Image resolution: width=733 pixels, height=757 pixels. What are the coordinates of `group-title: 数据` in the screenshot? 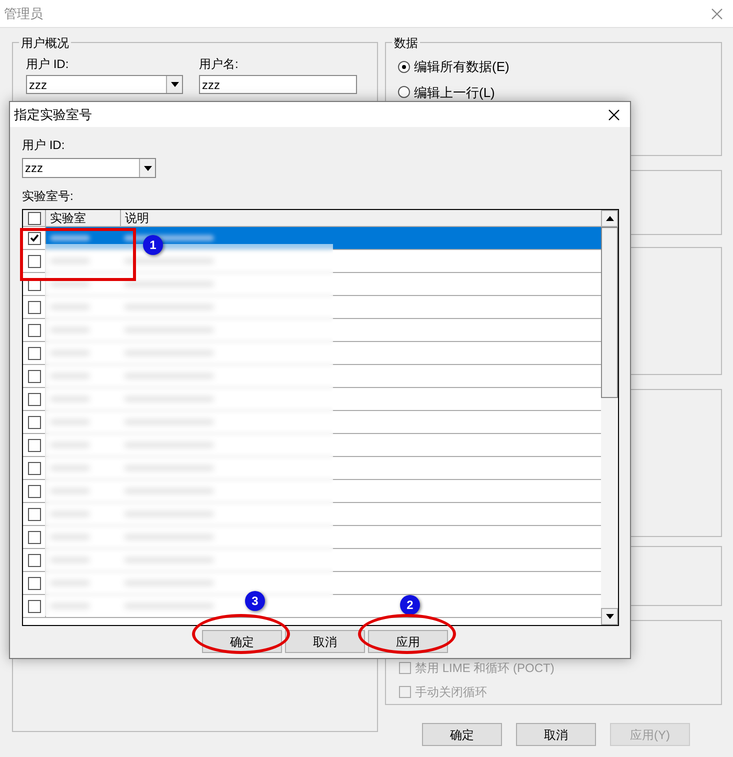 It's located at (406, 43).